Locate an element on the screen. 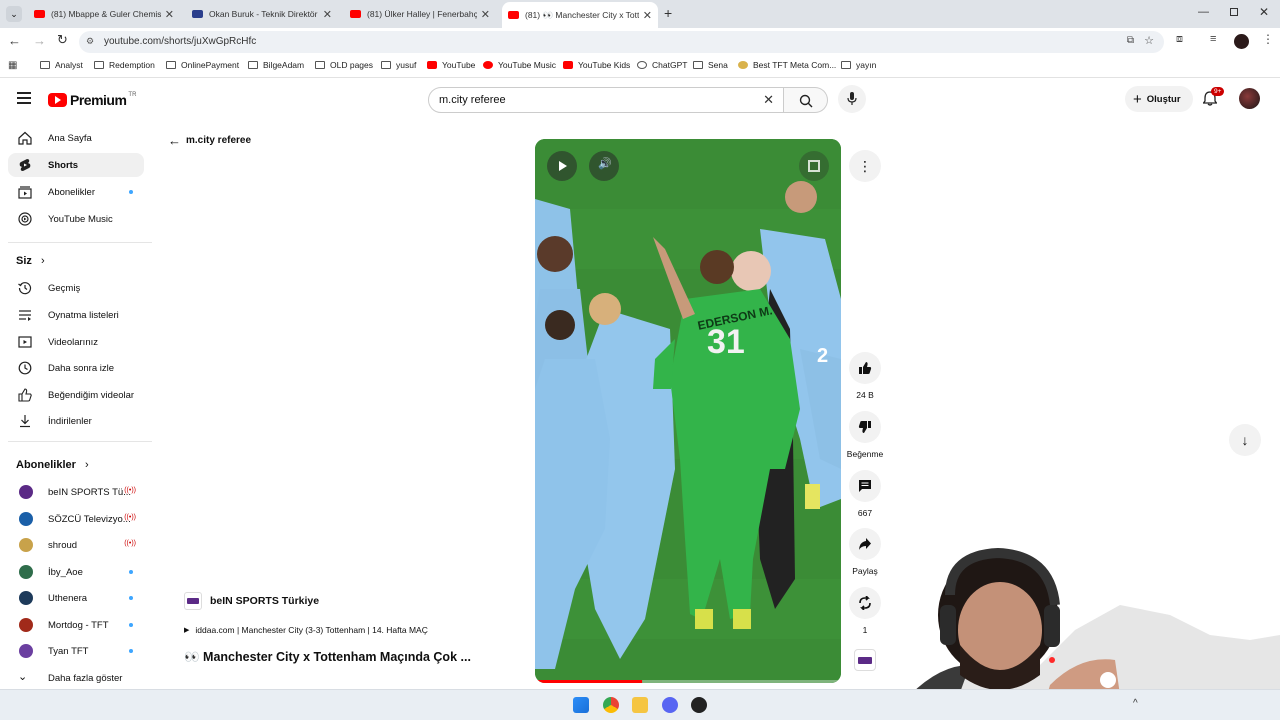  sidebar-item-playlists: Oynatma listeleri is located at coordinates (76, 315).